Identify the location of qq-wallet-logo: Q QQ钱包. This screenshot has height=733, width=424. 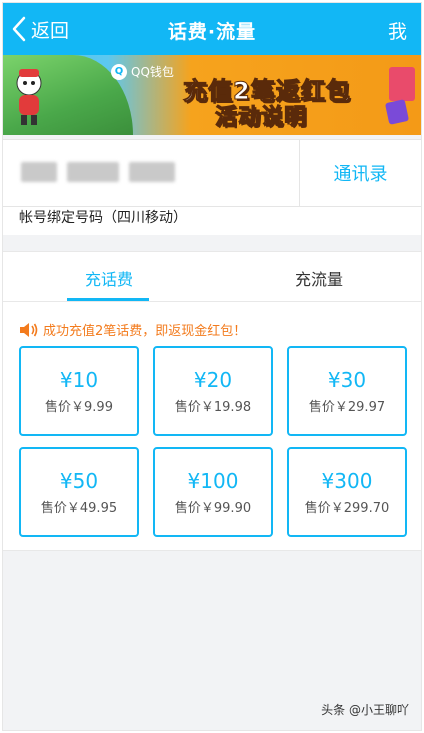
(142, 71).